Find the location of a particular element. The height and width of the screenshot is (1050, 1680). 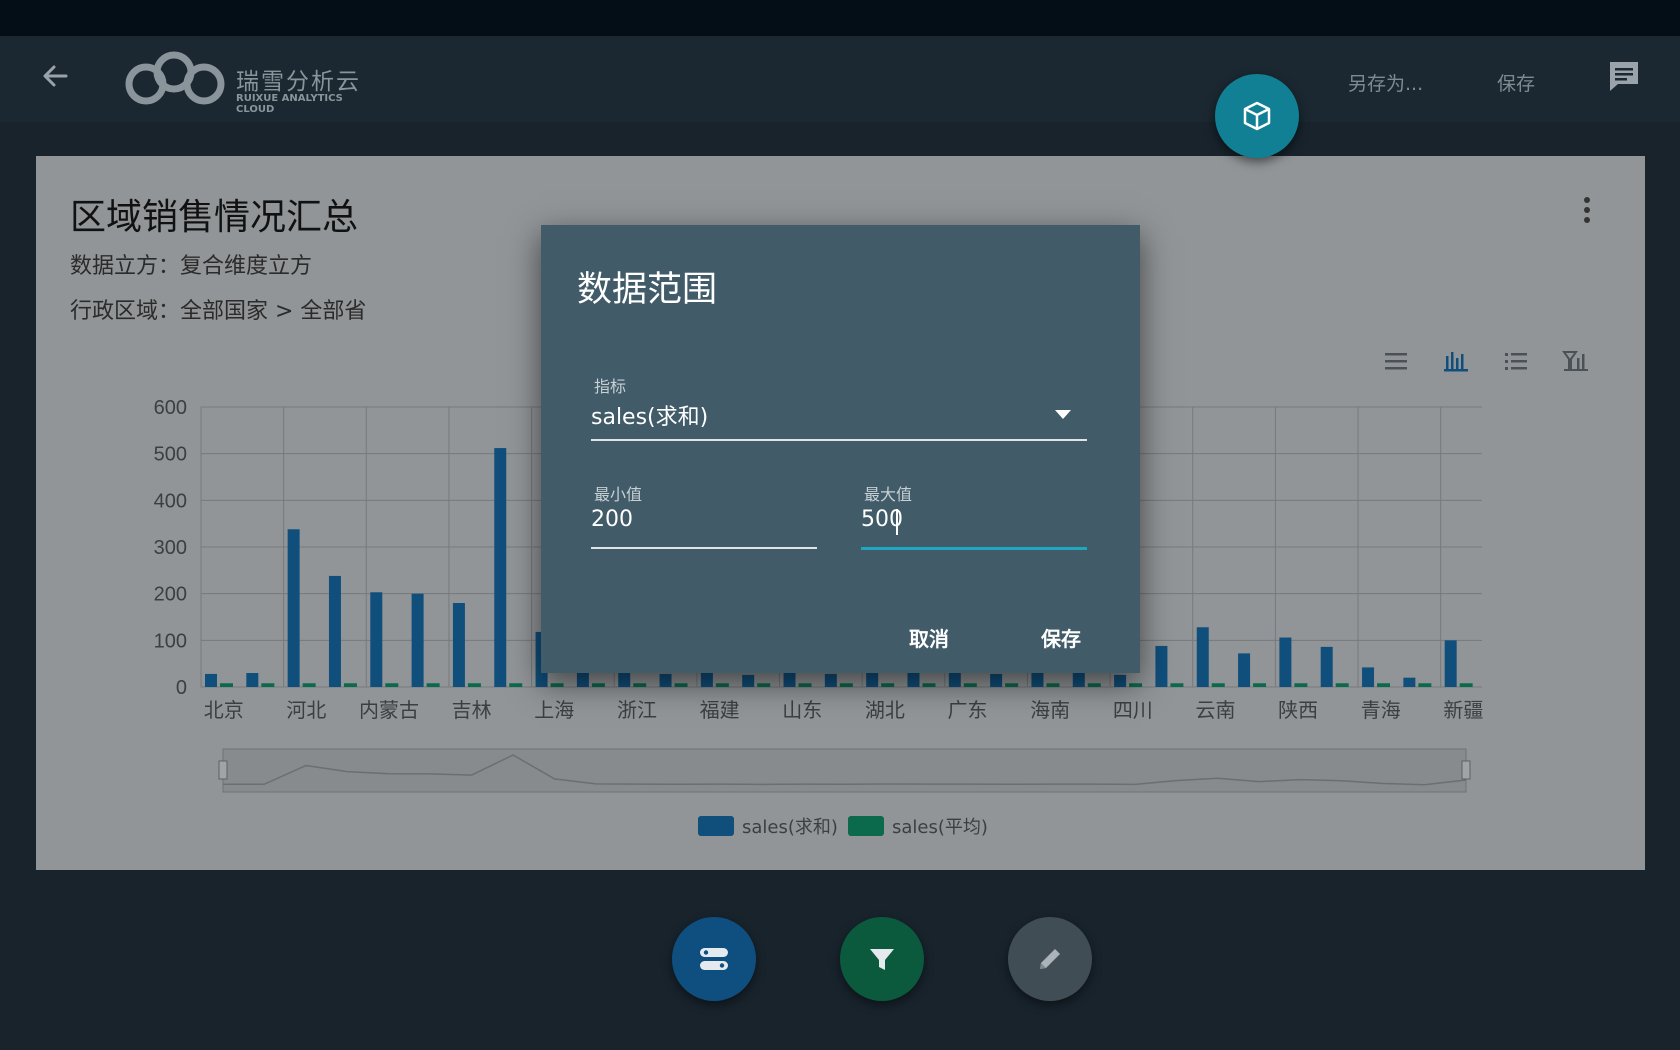

y-tick-label: 600 is located at coordinates (170, 408).